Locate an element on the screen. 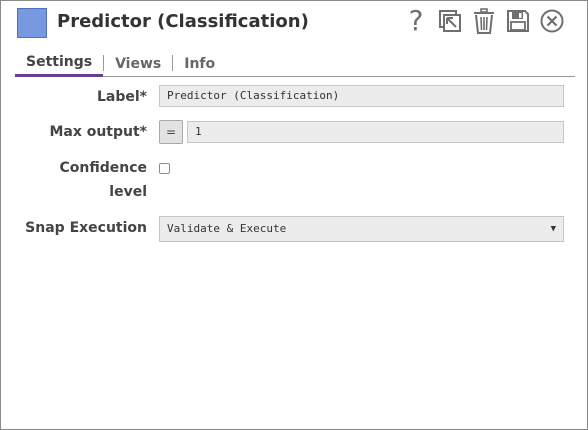 Image resolution: width=588 pixels, height=430 pixels. help-icon: ? is located at coordinates (416, 20).